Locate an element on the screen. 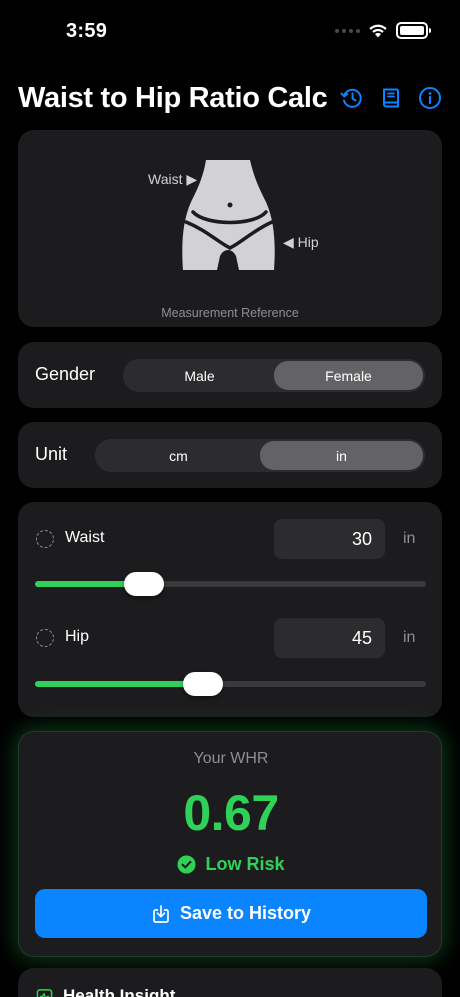 Image resolution: width=460 pixels, height=997 pixels. save-download-icon is located at coordinates (161, 913).